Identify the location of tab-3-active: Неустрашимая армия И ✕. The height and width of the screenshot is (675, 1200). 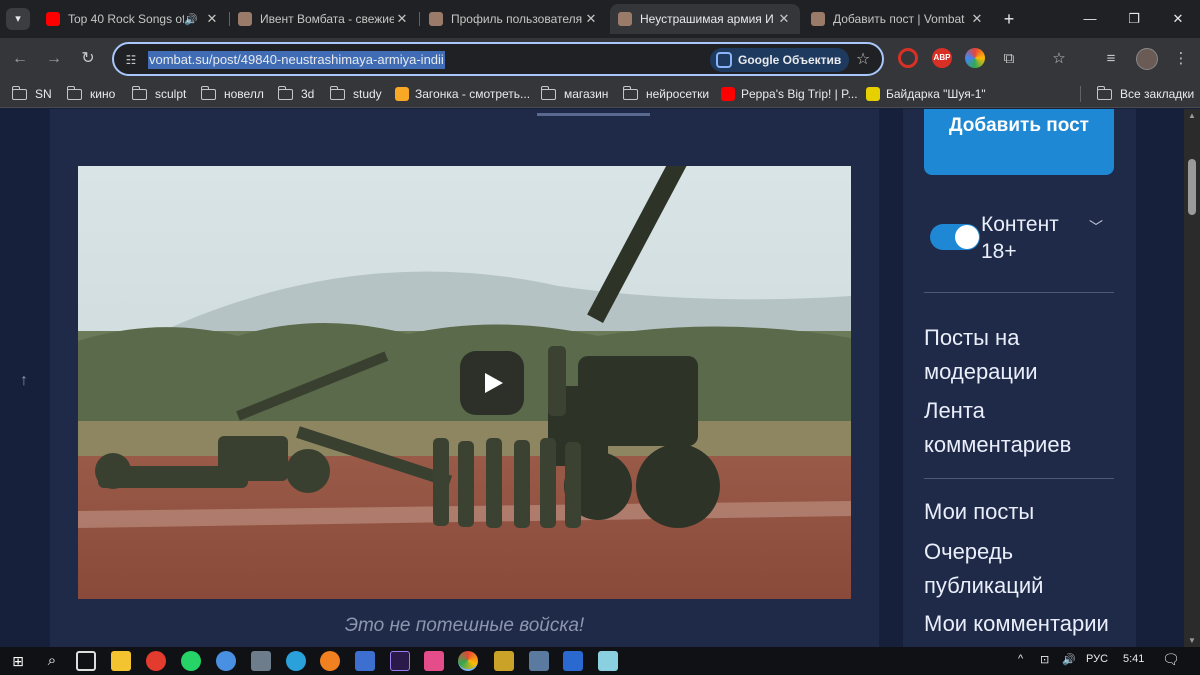
(705, 19).